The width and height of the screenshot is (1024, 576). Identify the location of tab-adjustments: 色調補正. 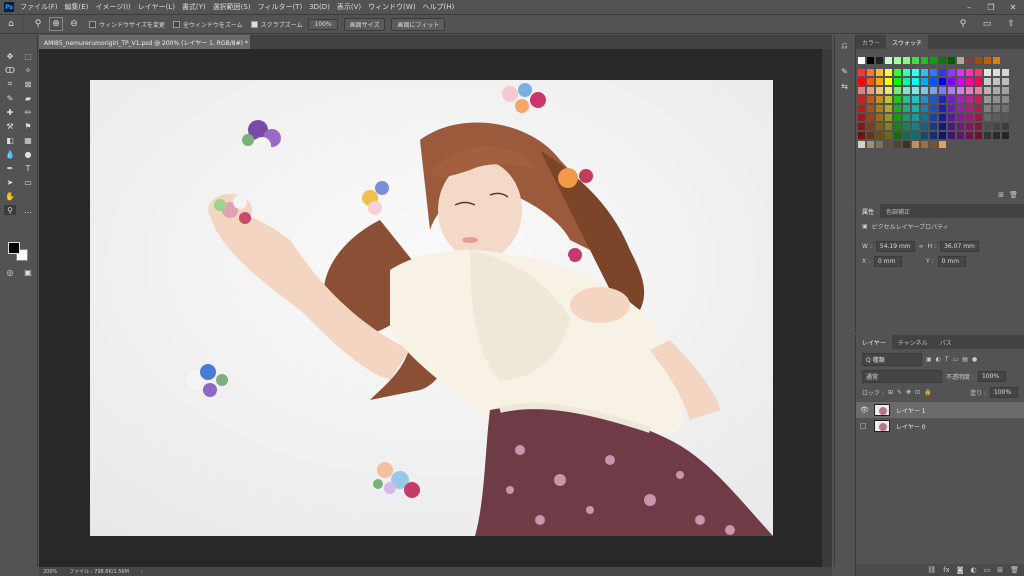
(898, 211).